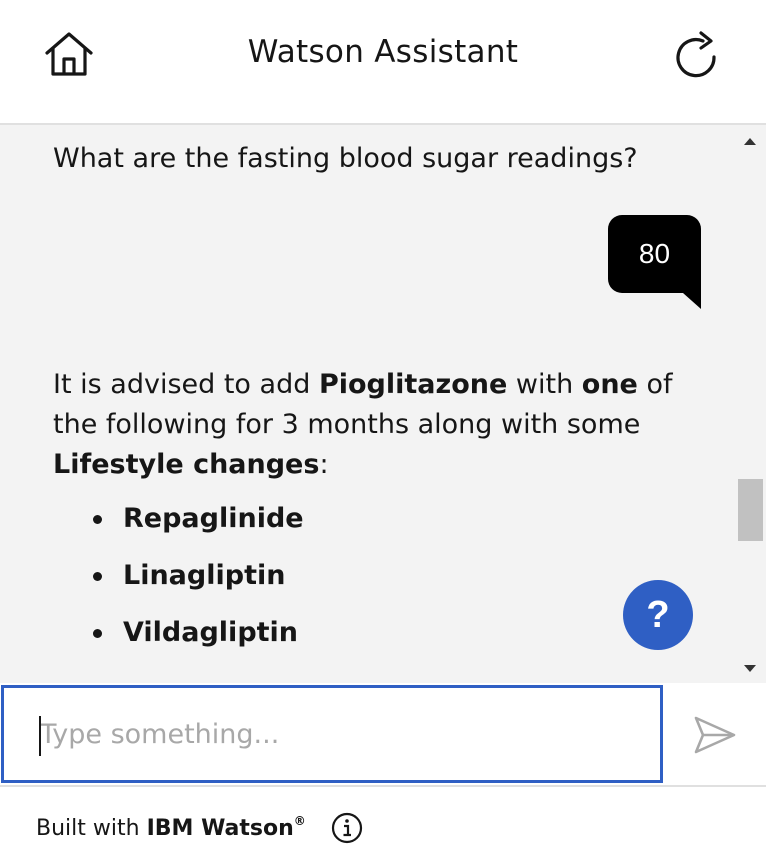 The image size is (766, 857). I want to click on send-icon, so click(715, 735).